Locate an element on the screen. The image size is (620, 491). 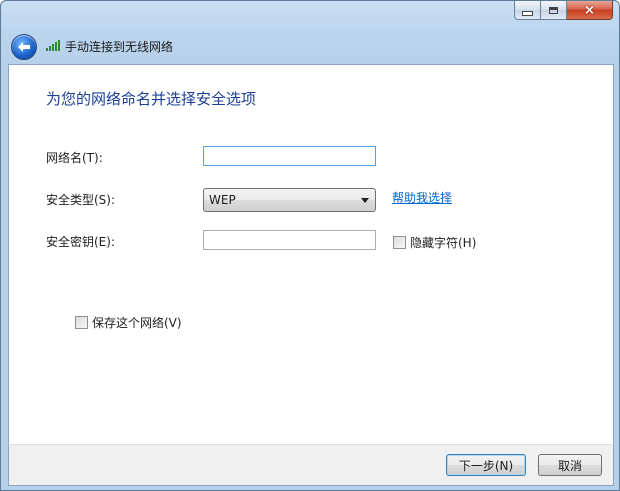
wireless-signal-icon is located at coordinates (53, 45).